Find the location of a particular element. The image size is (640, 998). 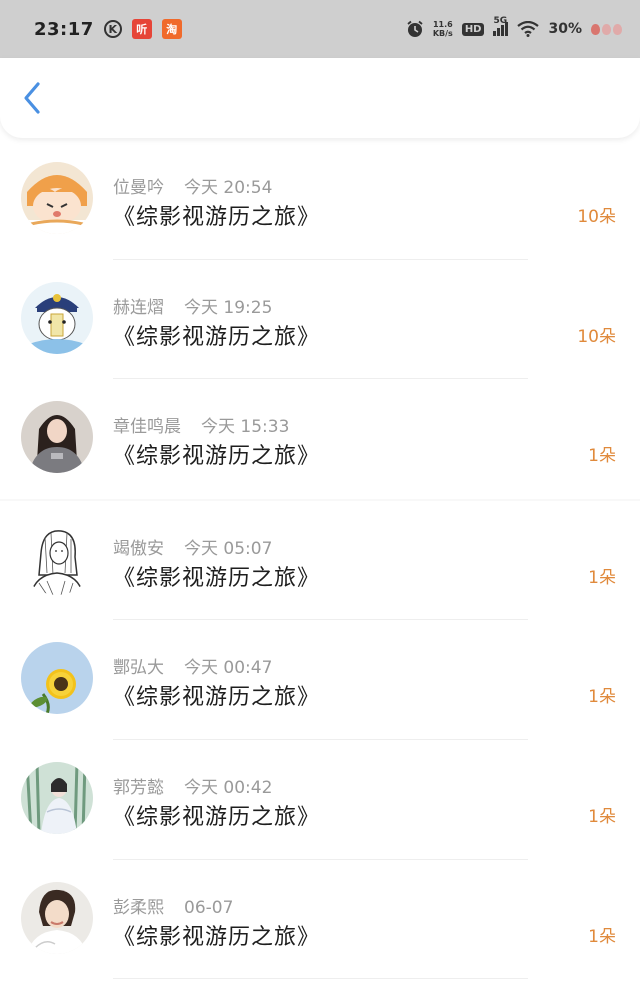

username: 彭柔熙 is located at coordinates (138, 905).